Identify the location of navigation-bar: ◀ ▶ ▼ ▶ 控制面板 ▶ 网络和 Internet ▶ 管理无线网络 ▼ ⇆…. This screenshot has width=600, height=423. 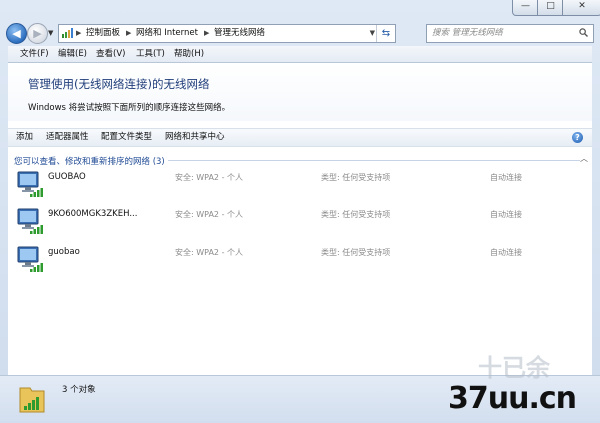
(300, 33).